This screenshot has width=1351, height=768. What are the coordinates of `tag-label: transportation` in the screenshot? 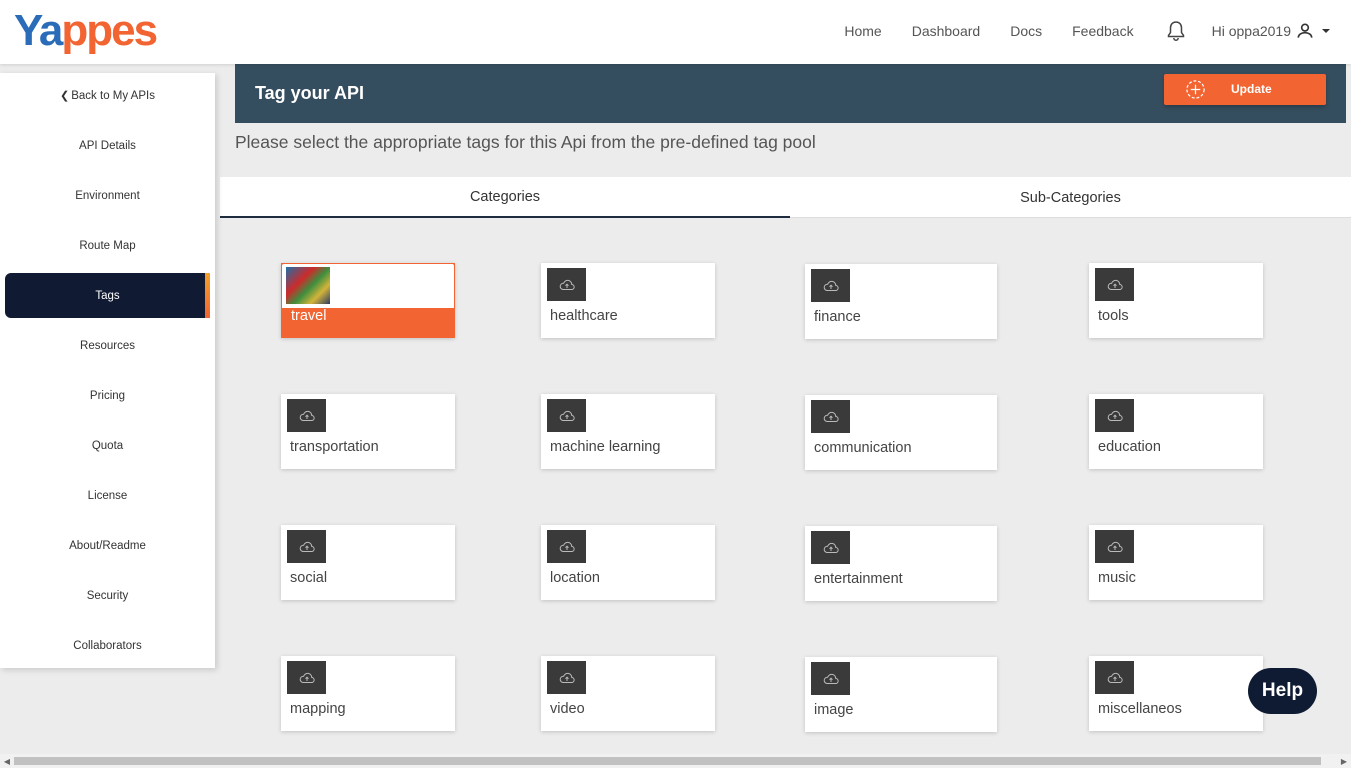 It's located at (334, 447).